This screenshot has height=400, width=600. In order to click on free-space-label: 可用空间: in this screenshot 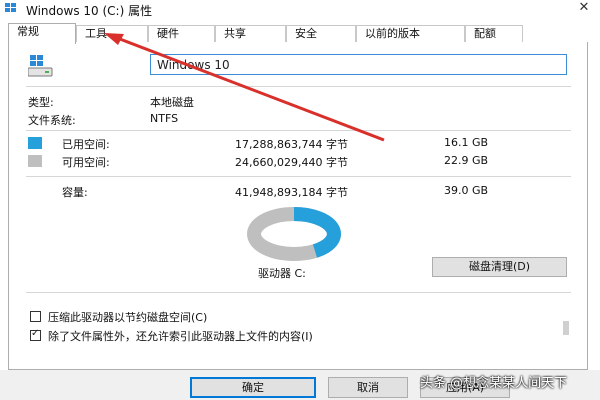, I will do `click(86, 162)`.